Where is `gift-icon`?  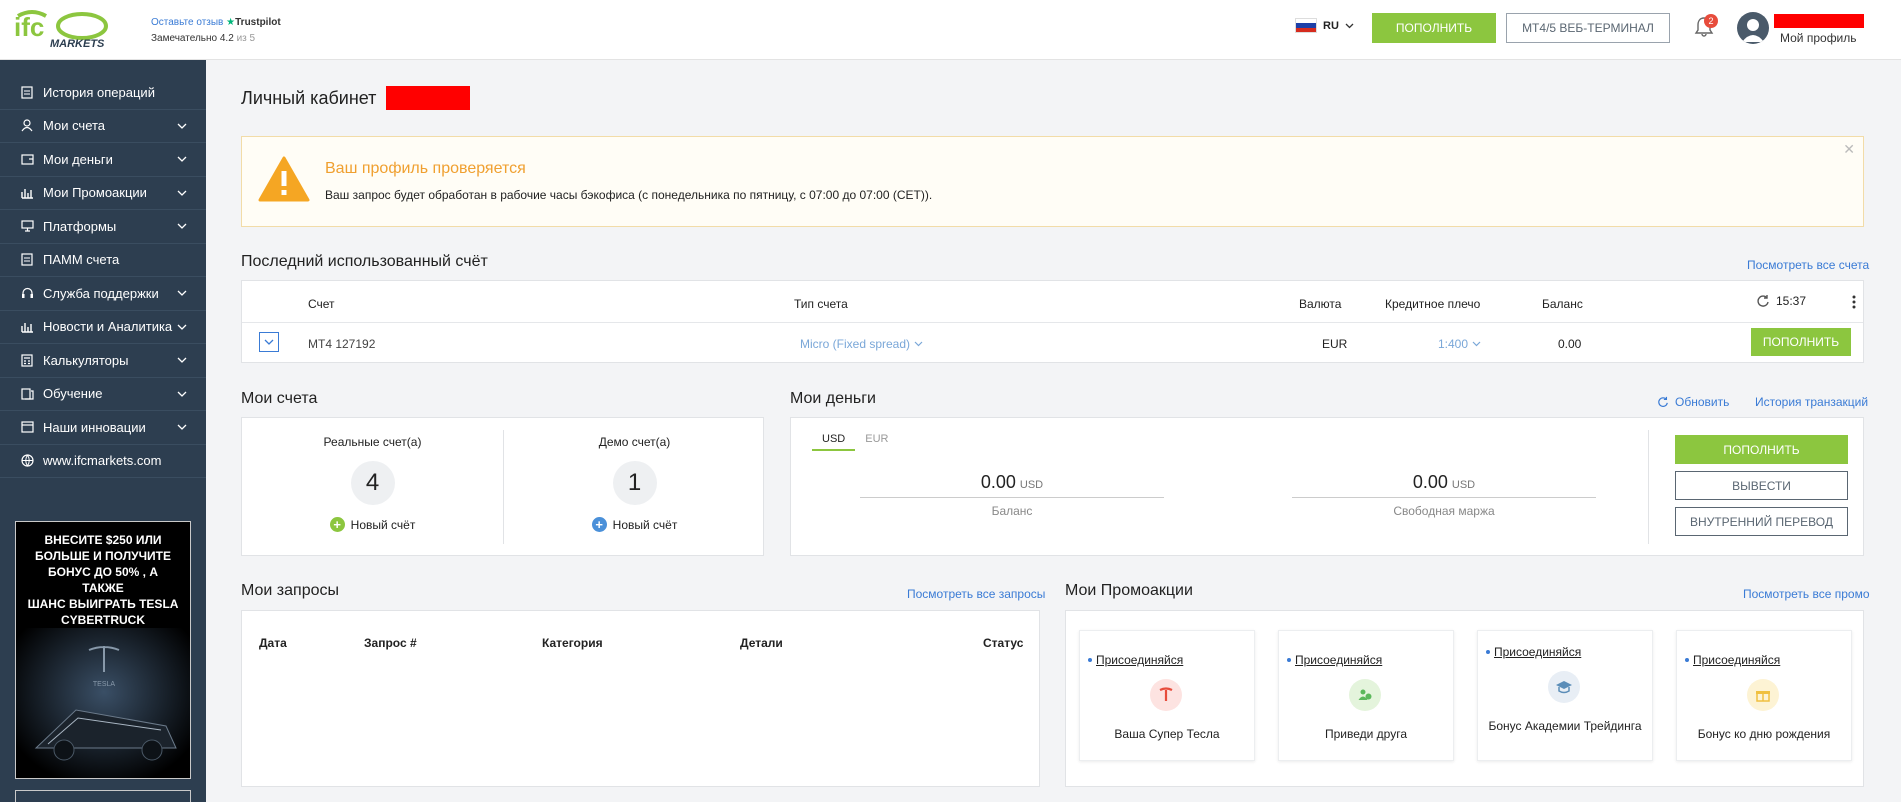 gift-icon is located at coordinates (1763, 695).